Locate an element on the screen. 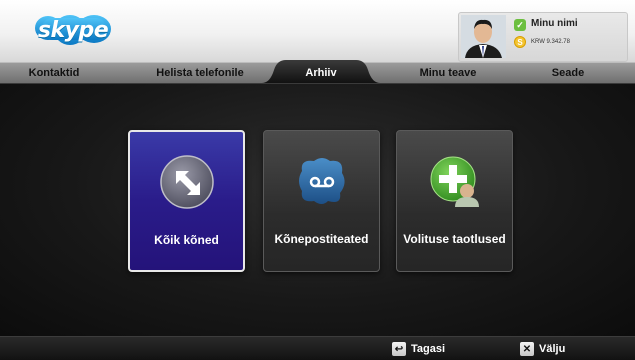  authorization-request-icon is located at coordinates (455, 181).